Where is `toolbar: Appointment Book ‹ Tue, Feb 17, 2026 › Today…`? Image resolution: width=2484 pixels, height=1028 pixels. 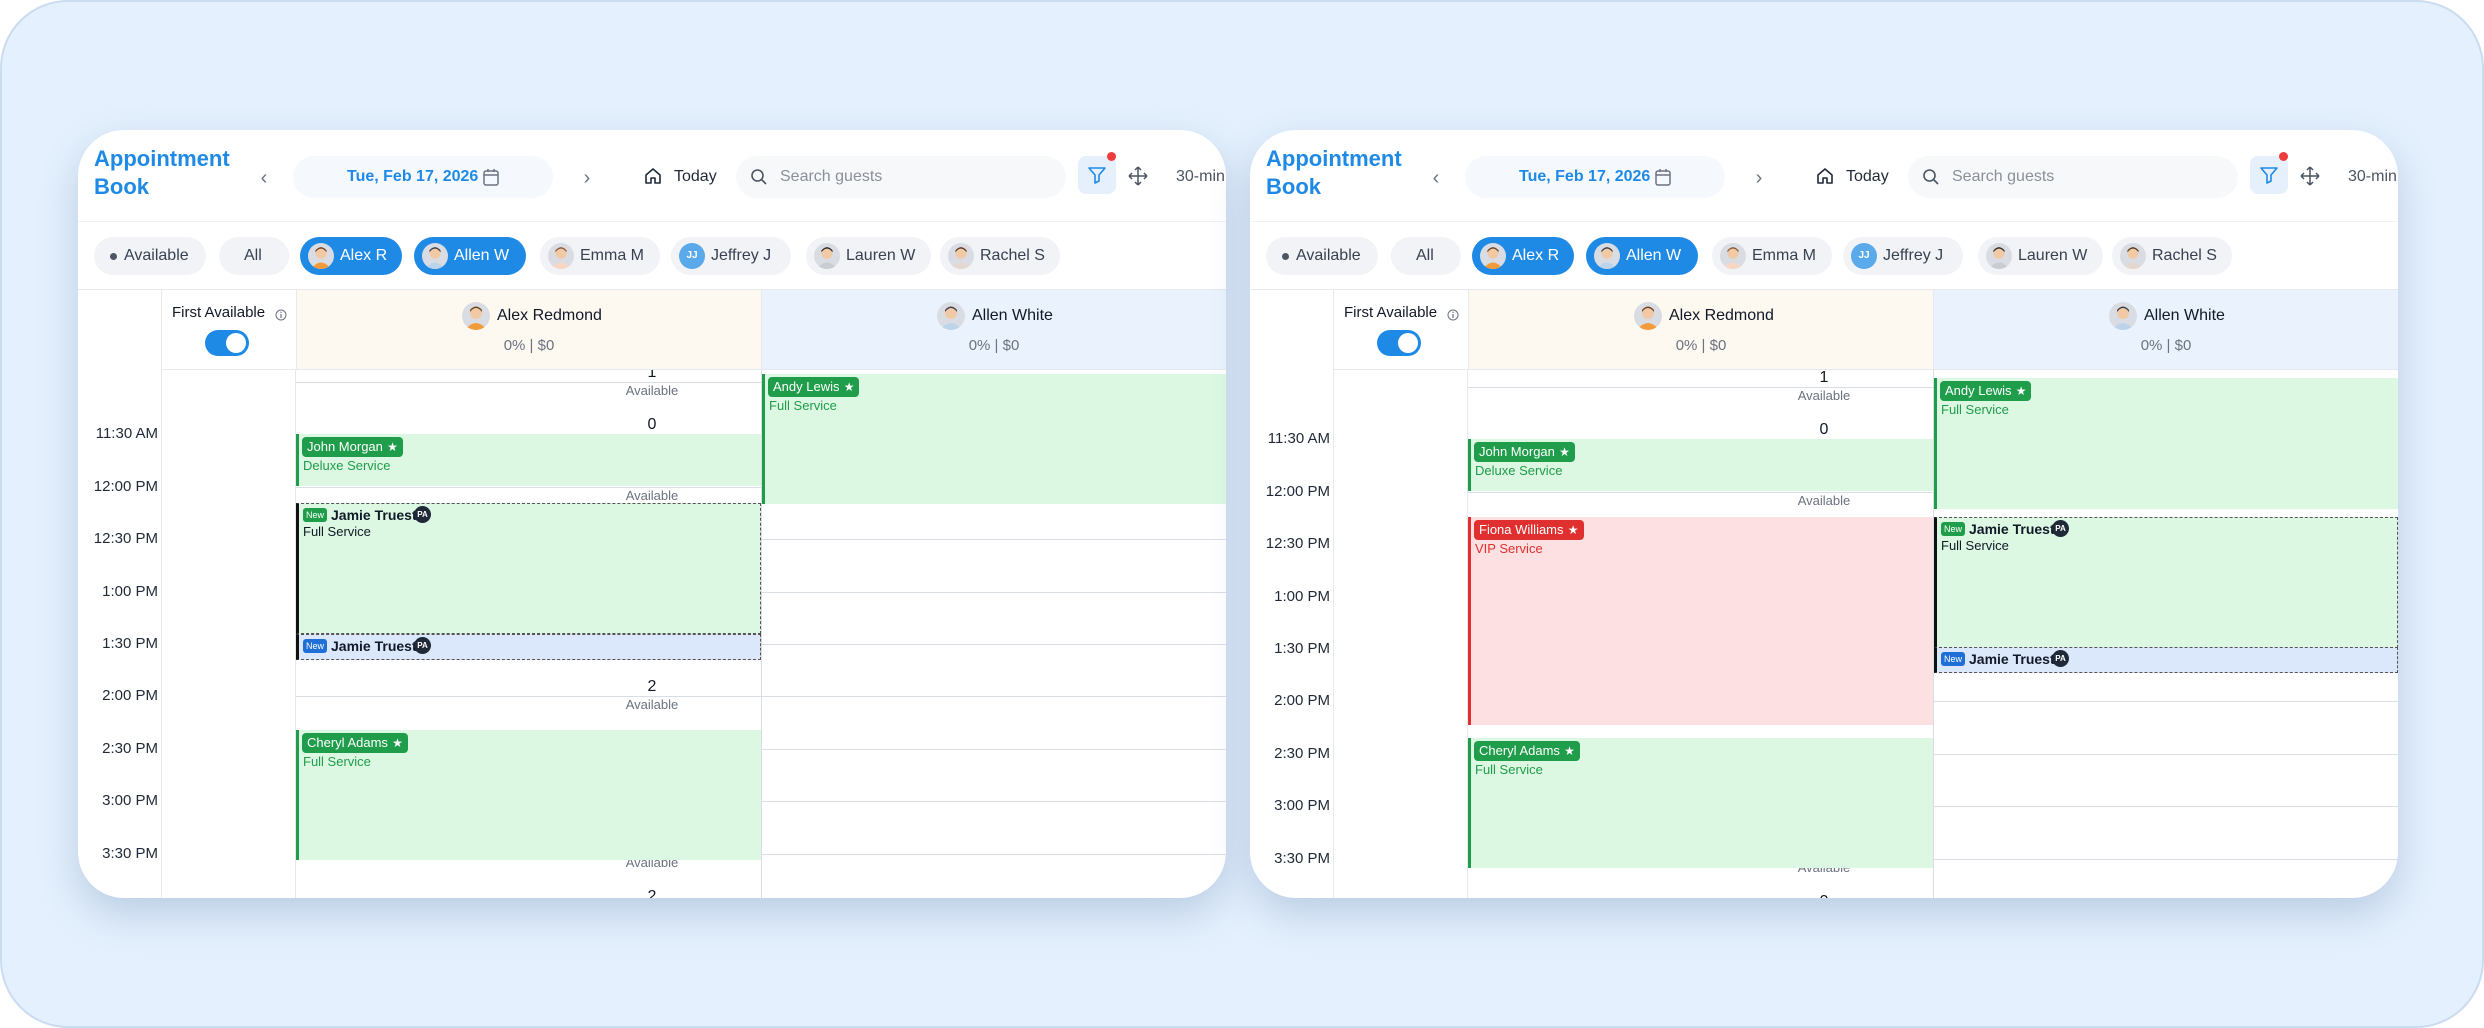 toolbar: Appointment Book ‹ Tue, Feb 17, 2026 › Today… is located at coordinates (652, 176).